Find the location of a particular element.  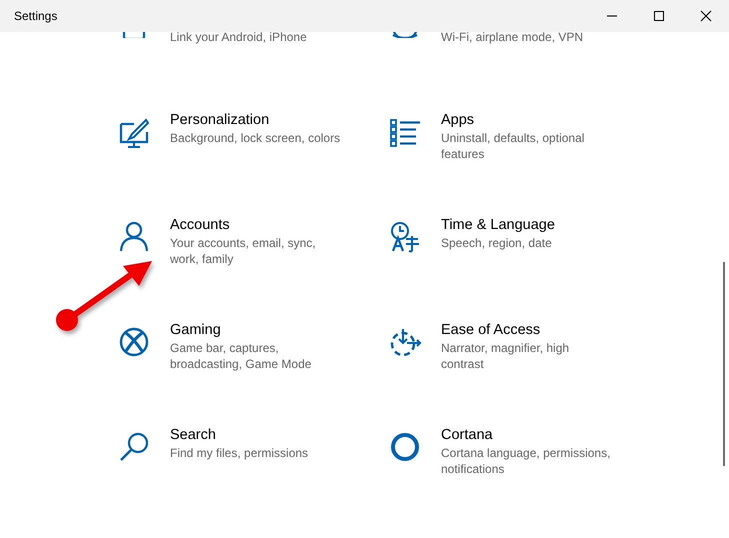

category-title: Apps is located at coordinates (458, 120).